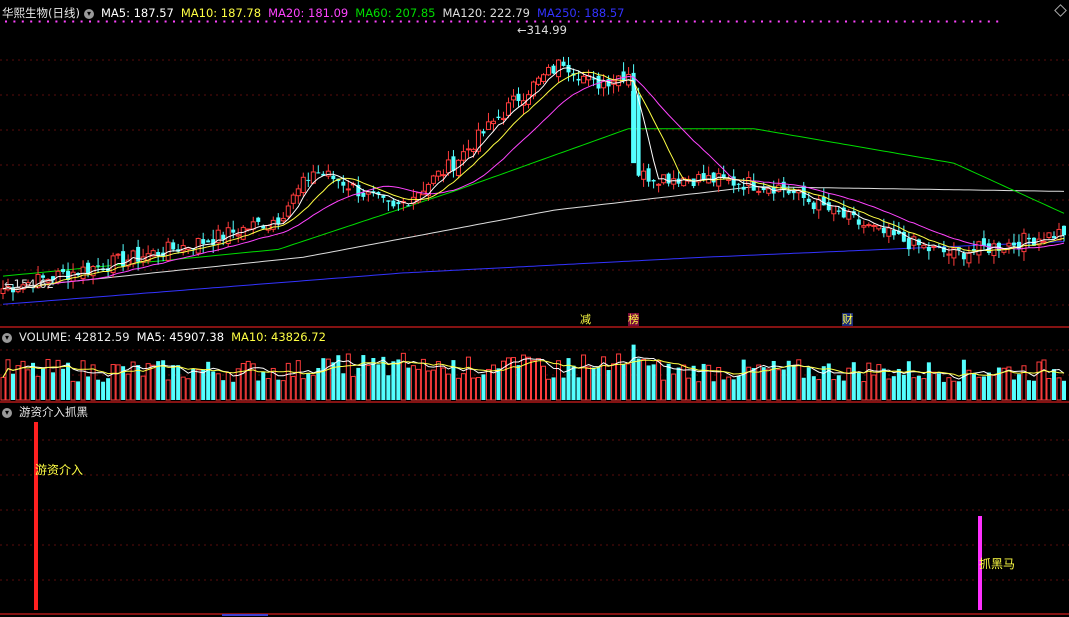  Describe the element at coordinates (7, 337) in the screenshot. I see `volume-dropdown-icon: ▾` at that location.